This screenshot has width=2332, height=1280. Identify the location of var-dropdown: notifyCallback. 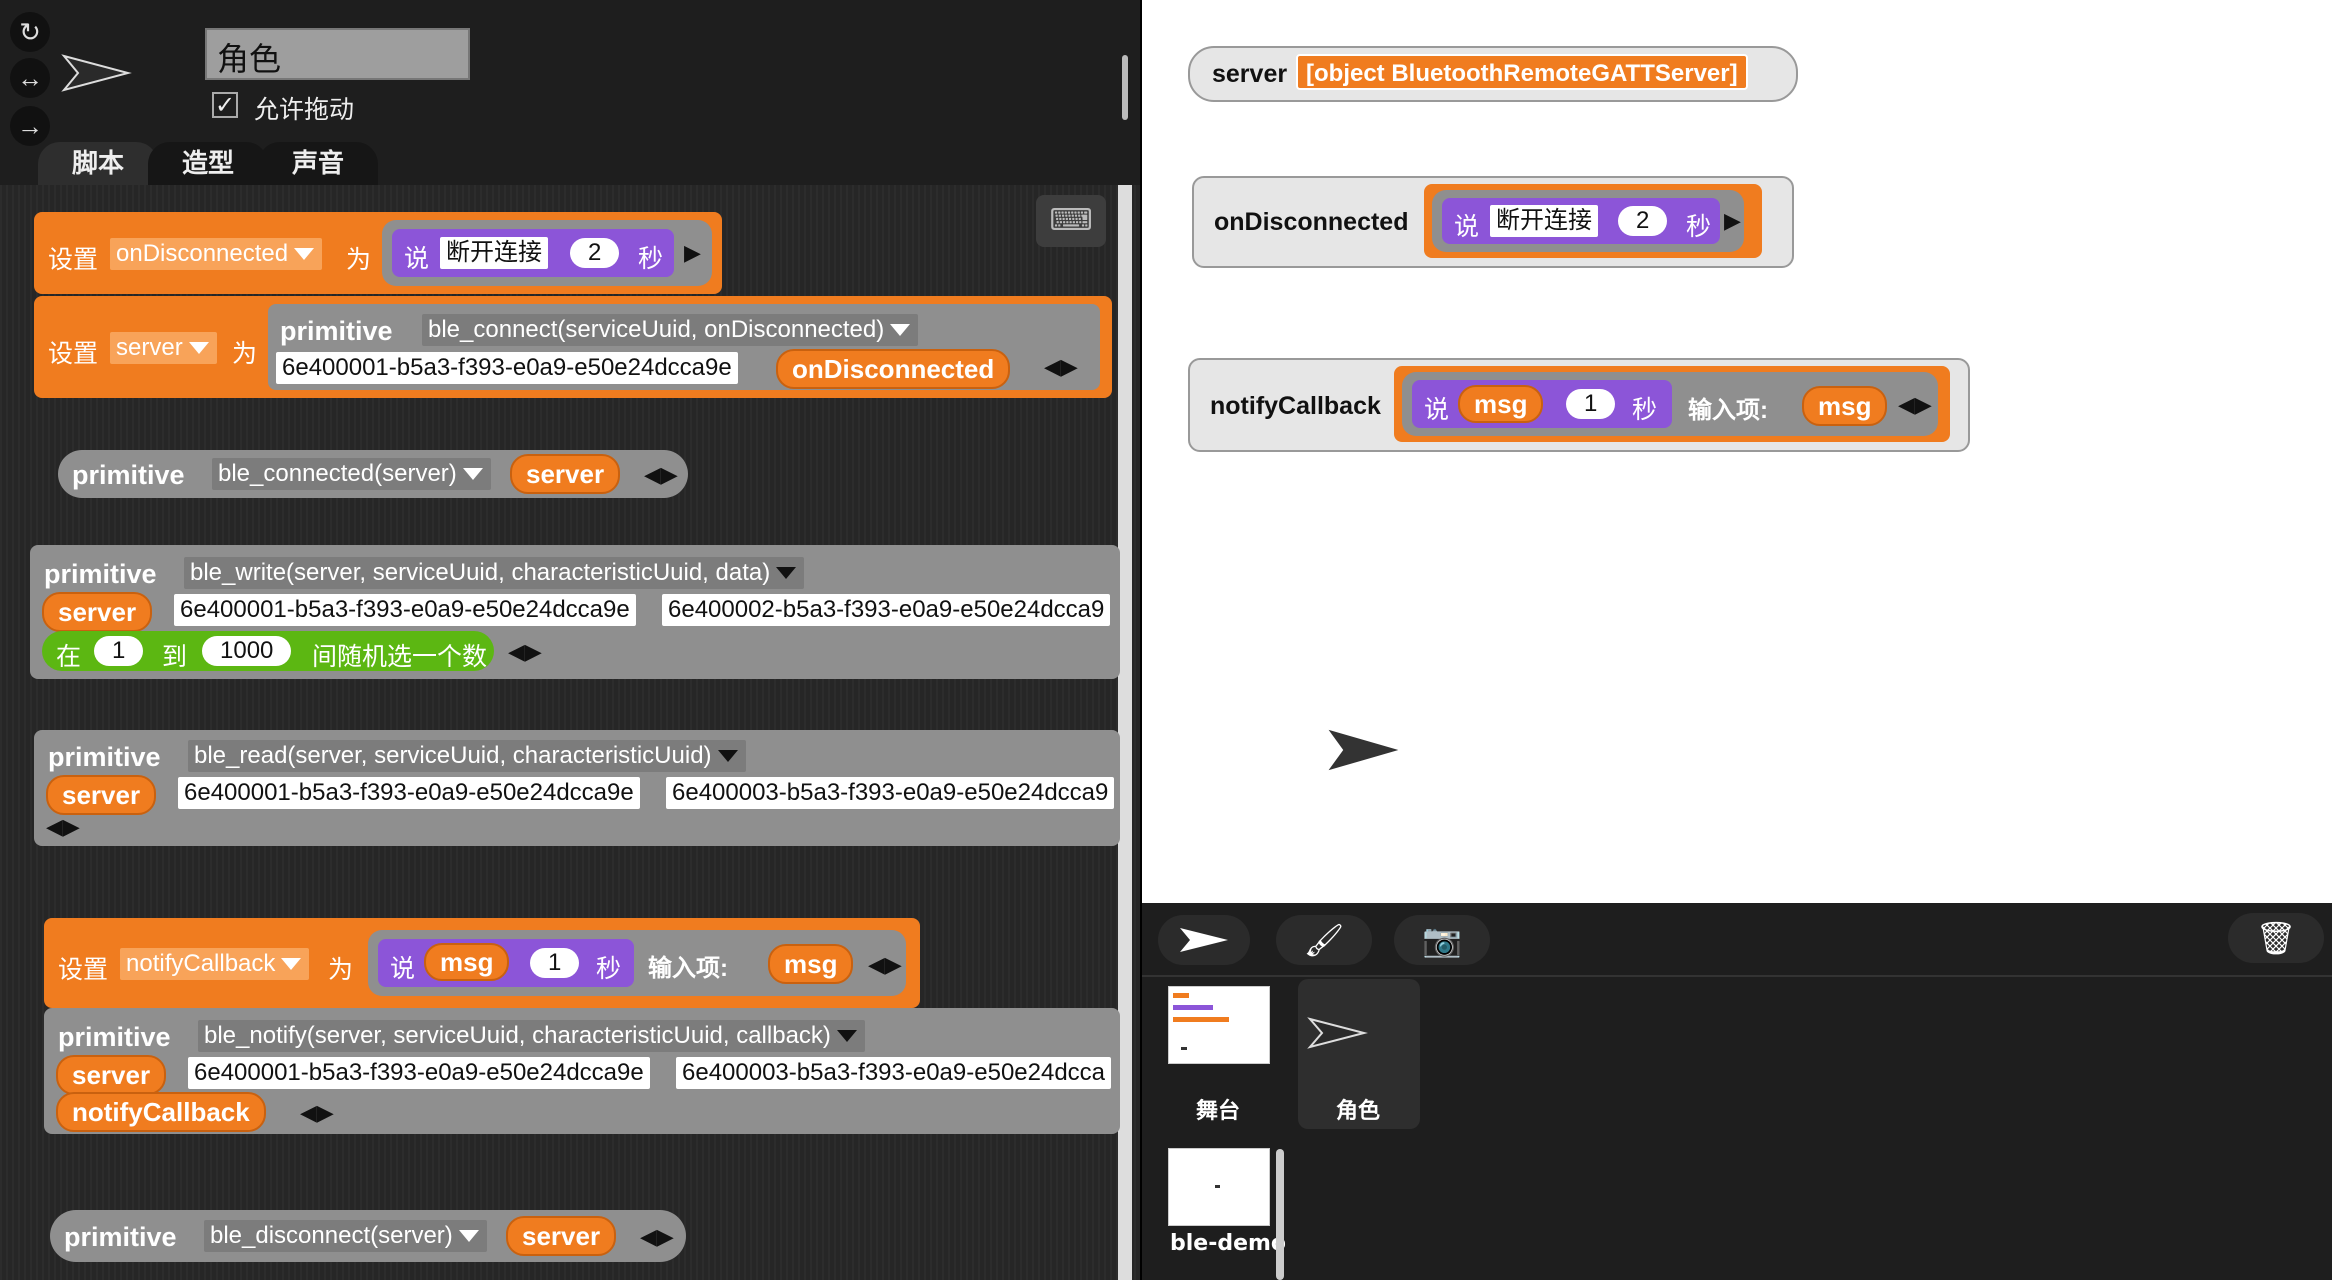
(215, 964).